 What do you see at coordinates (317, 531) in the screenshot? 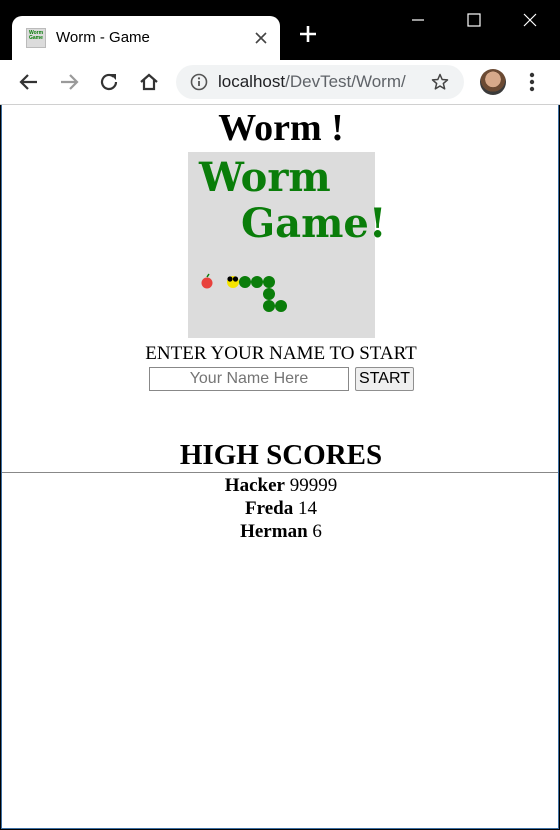
I see `score-value: 6` at bounding box center [317, 531].